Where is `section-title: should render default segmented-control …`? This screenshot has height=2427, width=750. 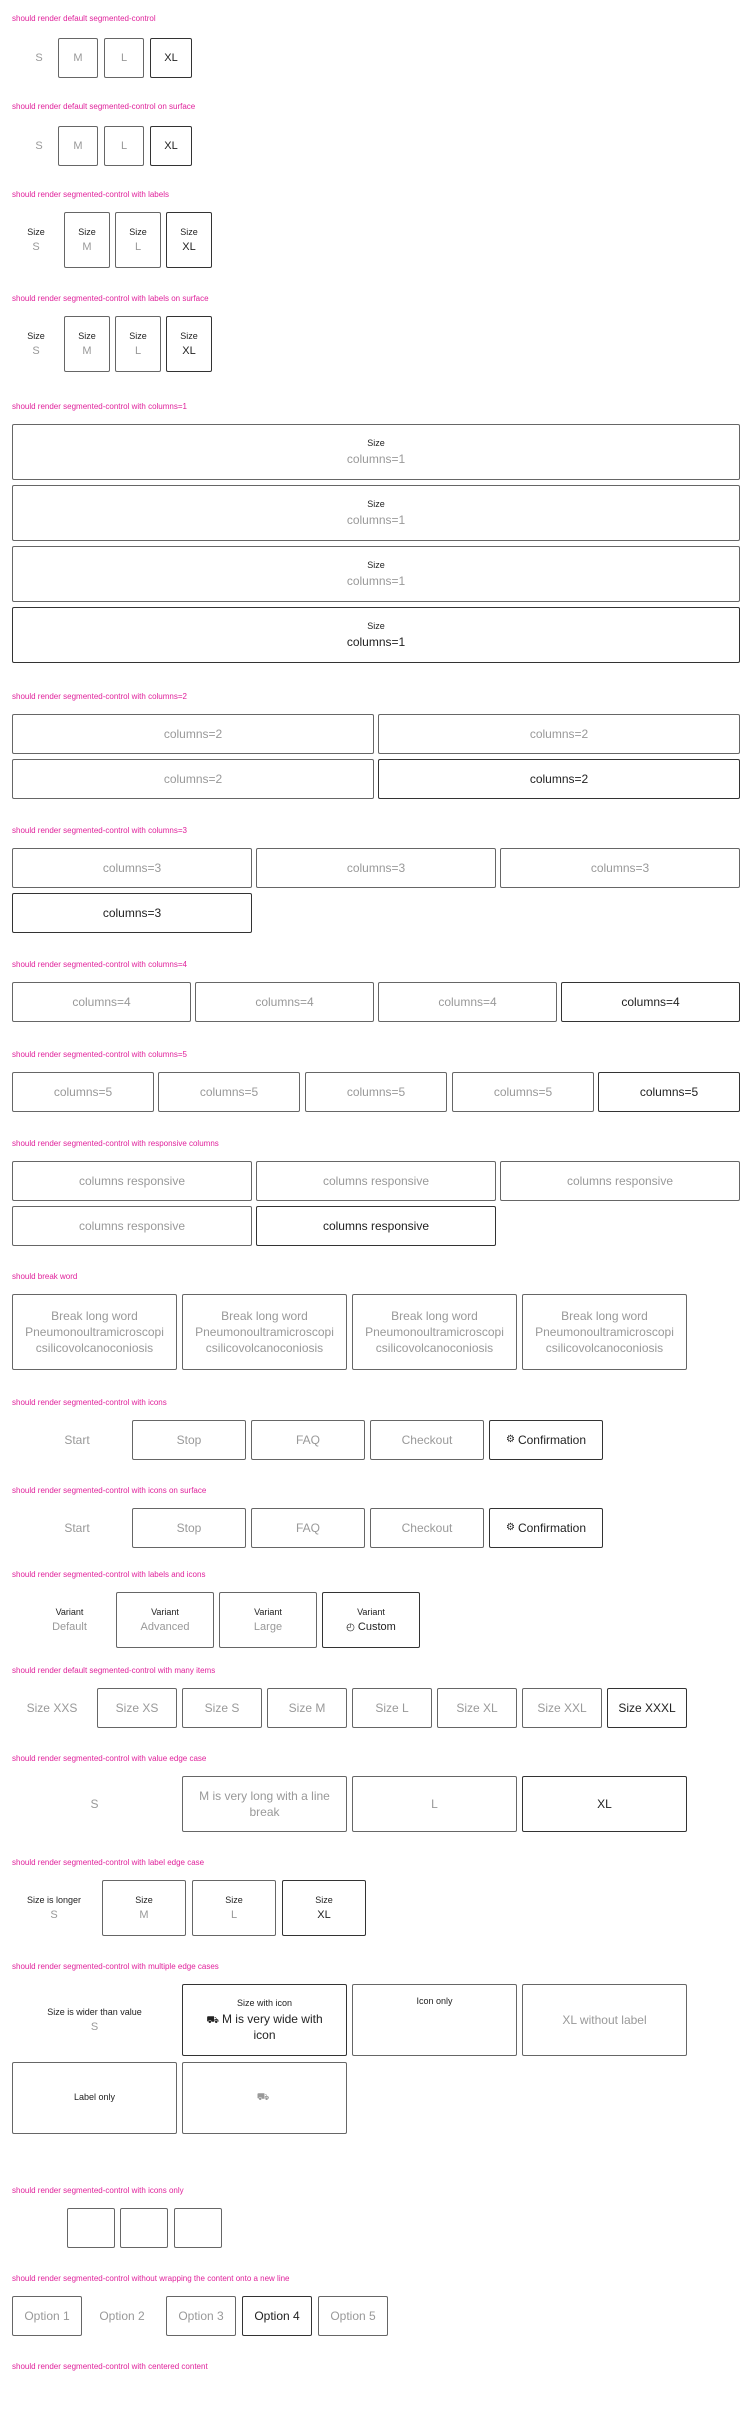
section-title: should render default segmented-control … is located at coordinates (104, 106).